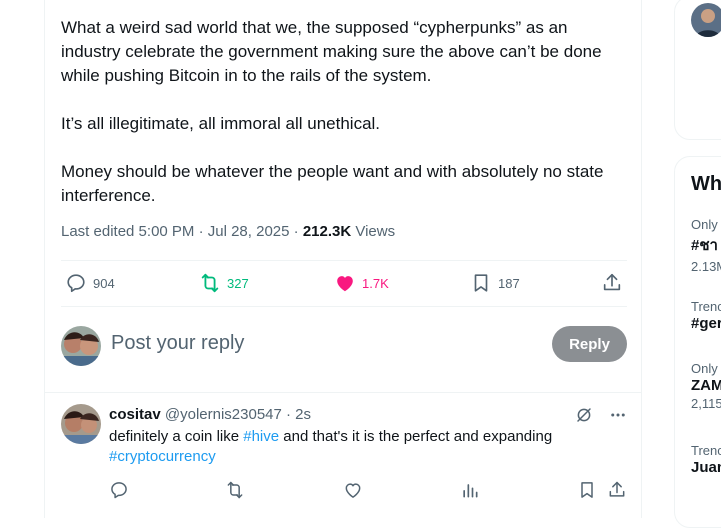 The width and height of the screenshot is (721, 528). I want to click on trend-name: Juan, so click(706, 467).